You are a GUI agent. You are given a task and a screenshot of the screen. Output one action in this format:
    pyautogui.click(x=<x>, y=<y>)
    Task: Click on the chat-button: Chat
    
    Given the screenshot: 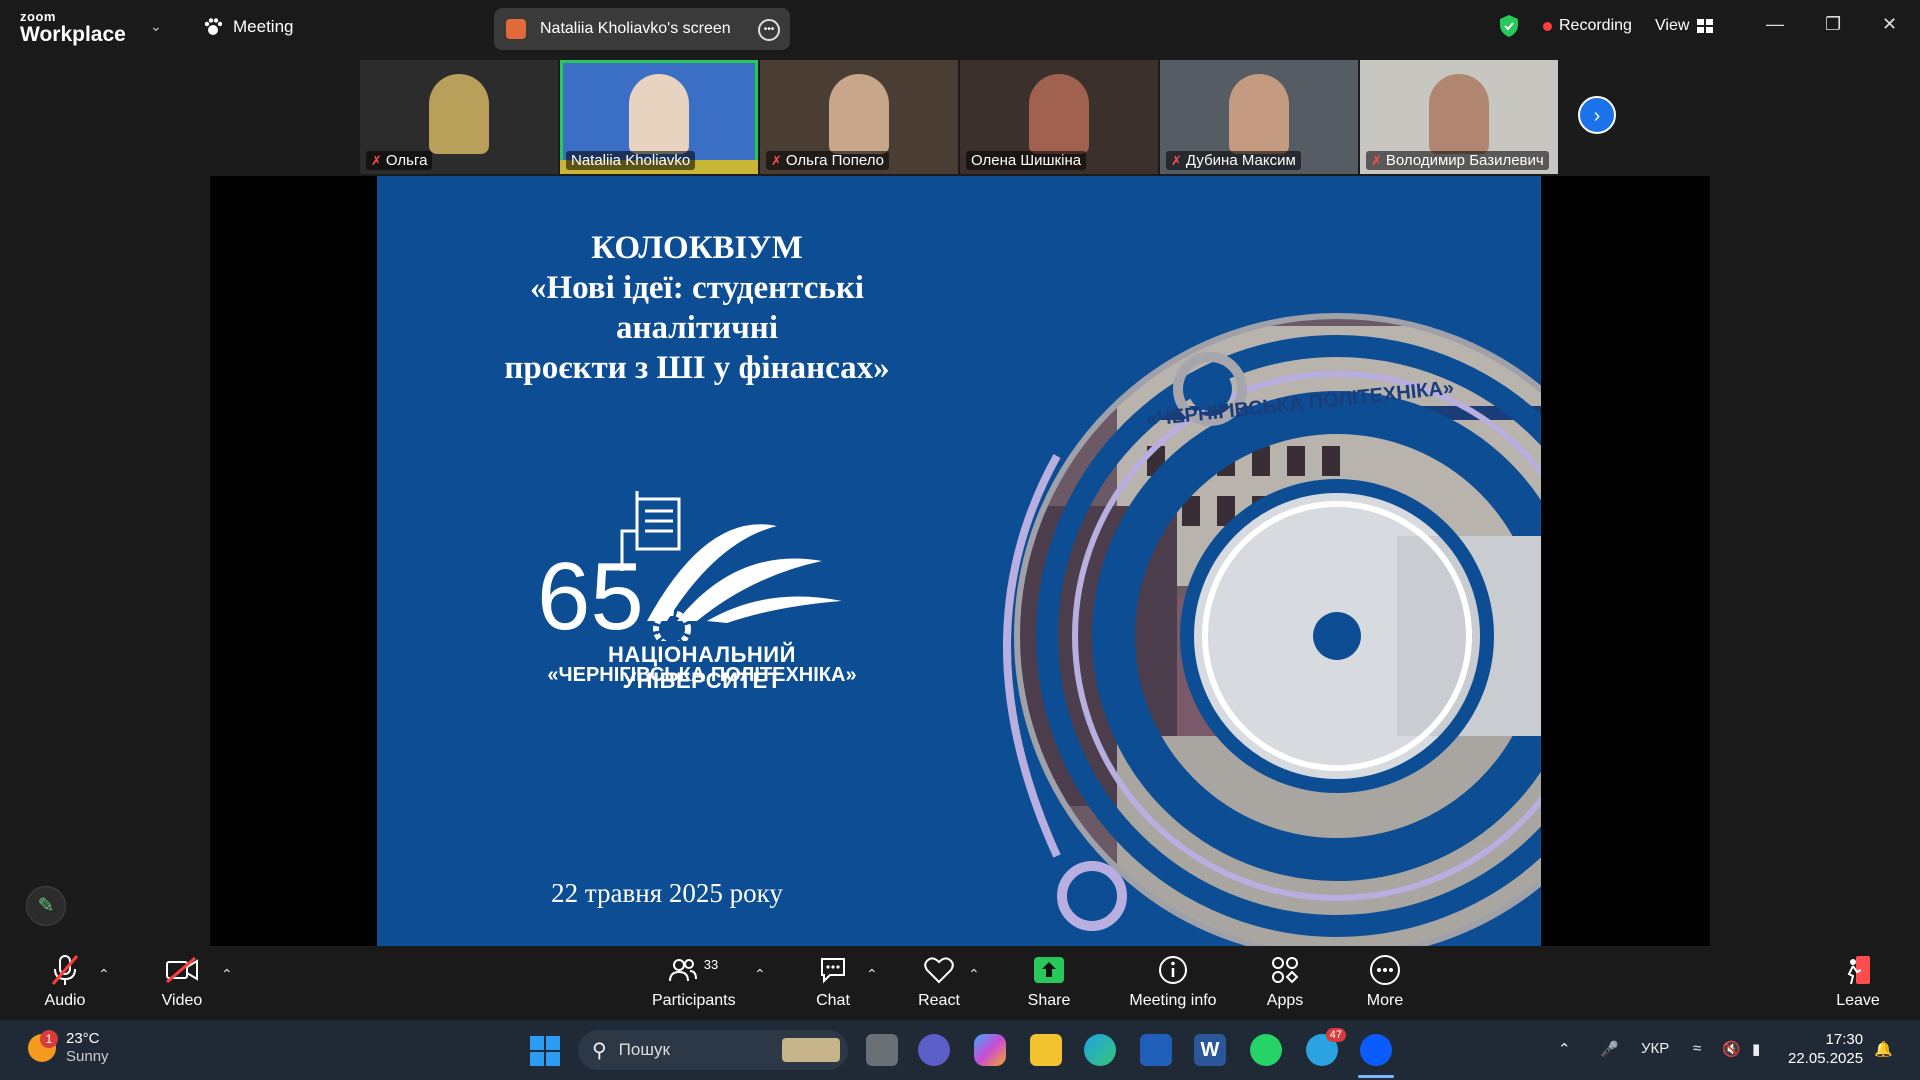 What is the action you would take?
    pyautogui.click(x=833, y=982)
    